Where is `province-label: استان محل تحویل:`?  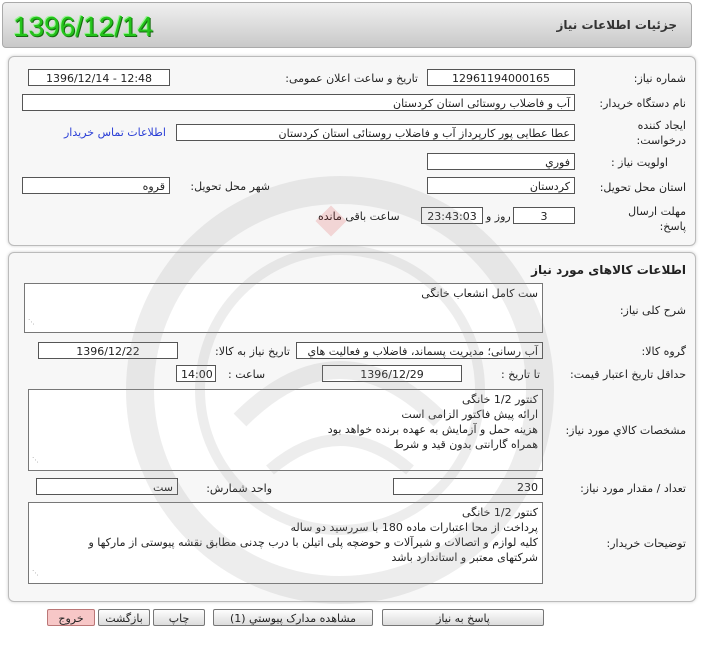 province-label: استان محل تحویل: is located at coordinates (642, 187).